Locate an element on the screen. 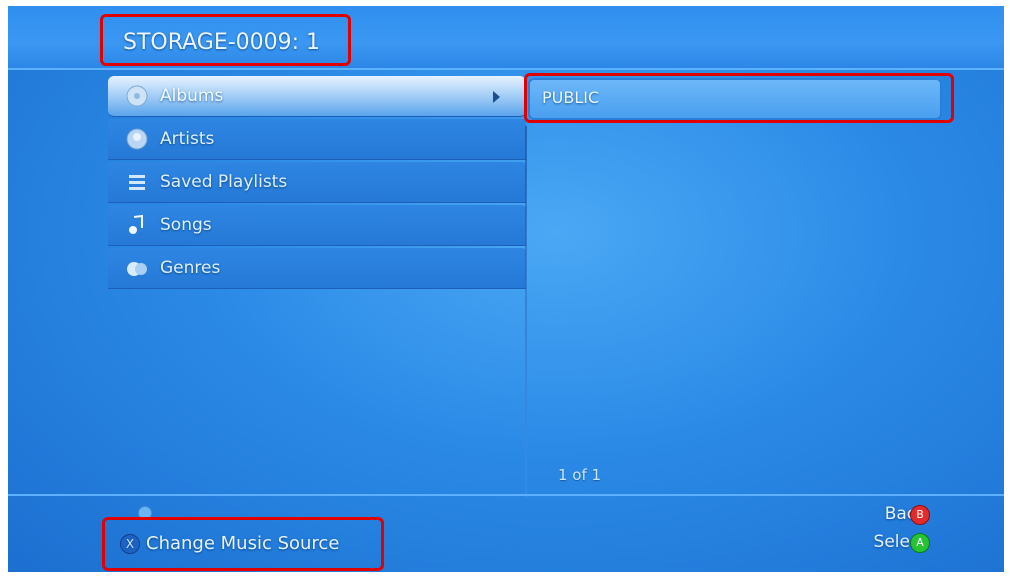 The height and width of the screenshot is (578, 1010). artist-icon is located at coordinates (137, 139).